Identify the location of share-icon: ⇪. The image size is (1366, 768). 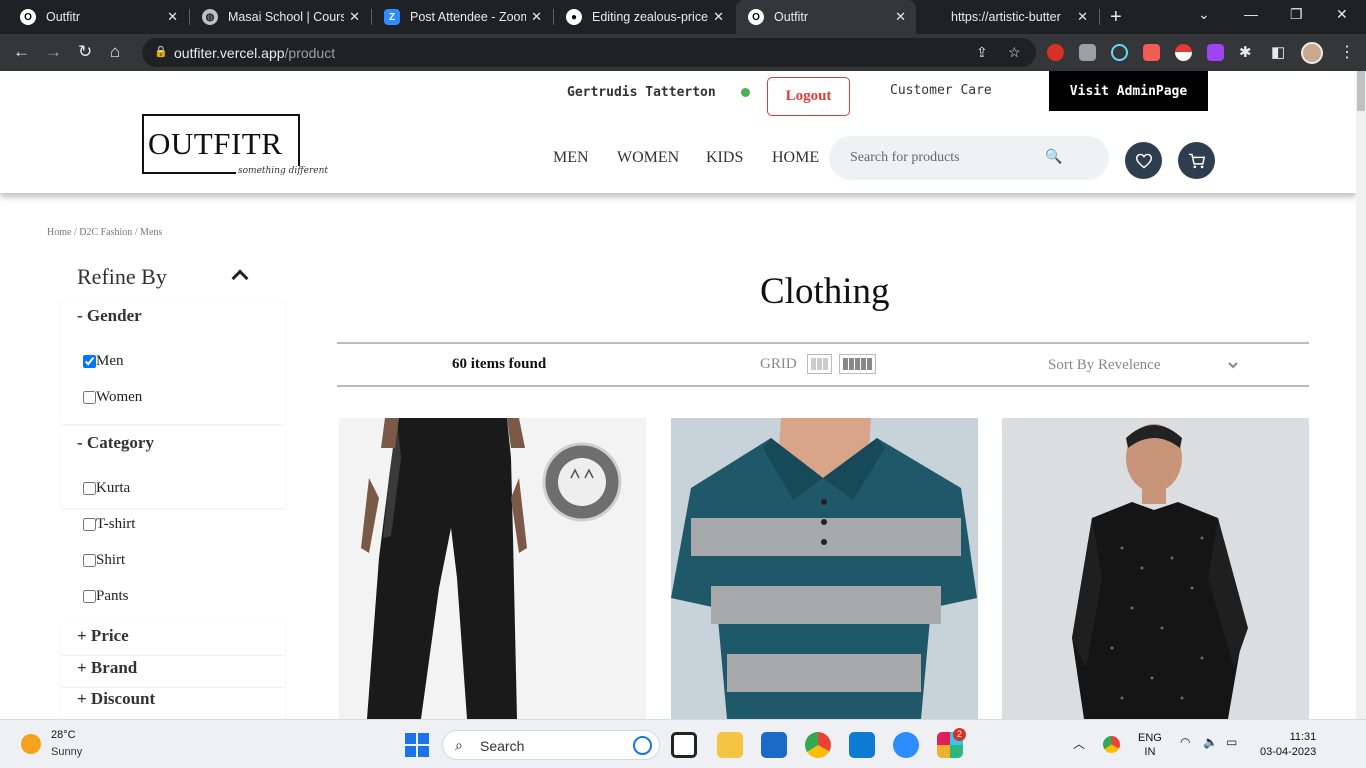
(982, 52).